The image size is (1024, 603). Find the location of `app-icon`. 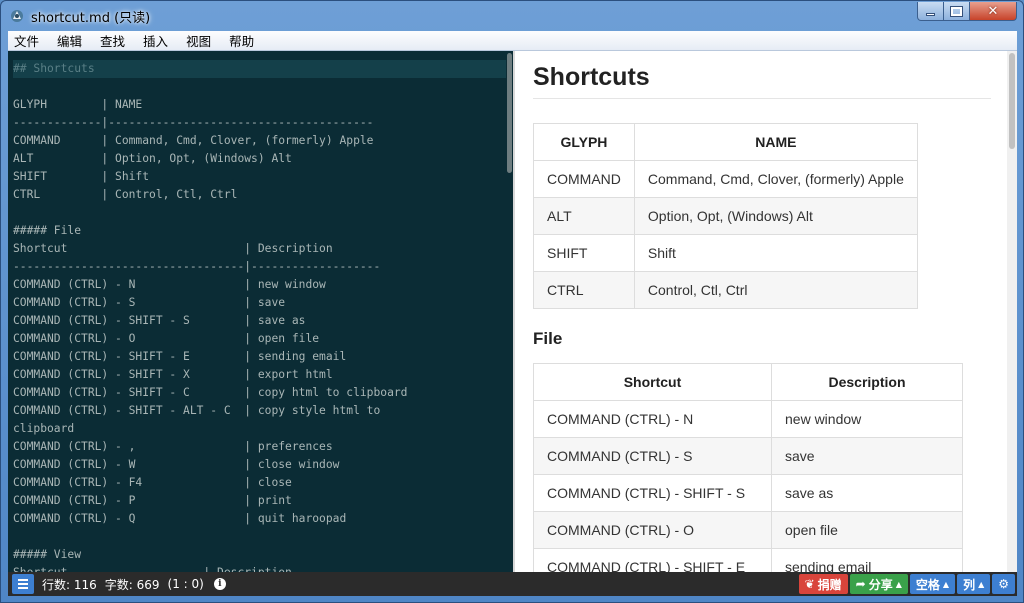

app-icon is located at coordinates (17, 16).